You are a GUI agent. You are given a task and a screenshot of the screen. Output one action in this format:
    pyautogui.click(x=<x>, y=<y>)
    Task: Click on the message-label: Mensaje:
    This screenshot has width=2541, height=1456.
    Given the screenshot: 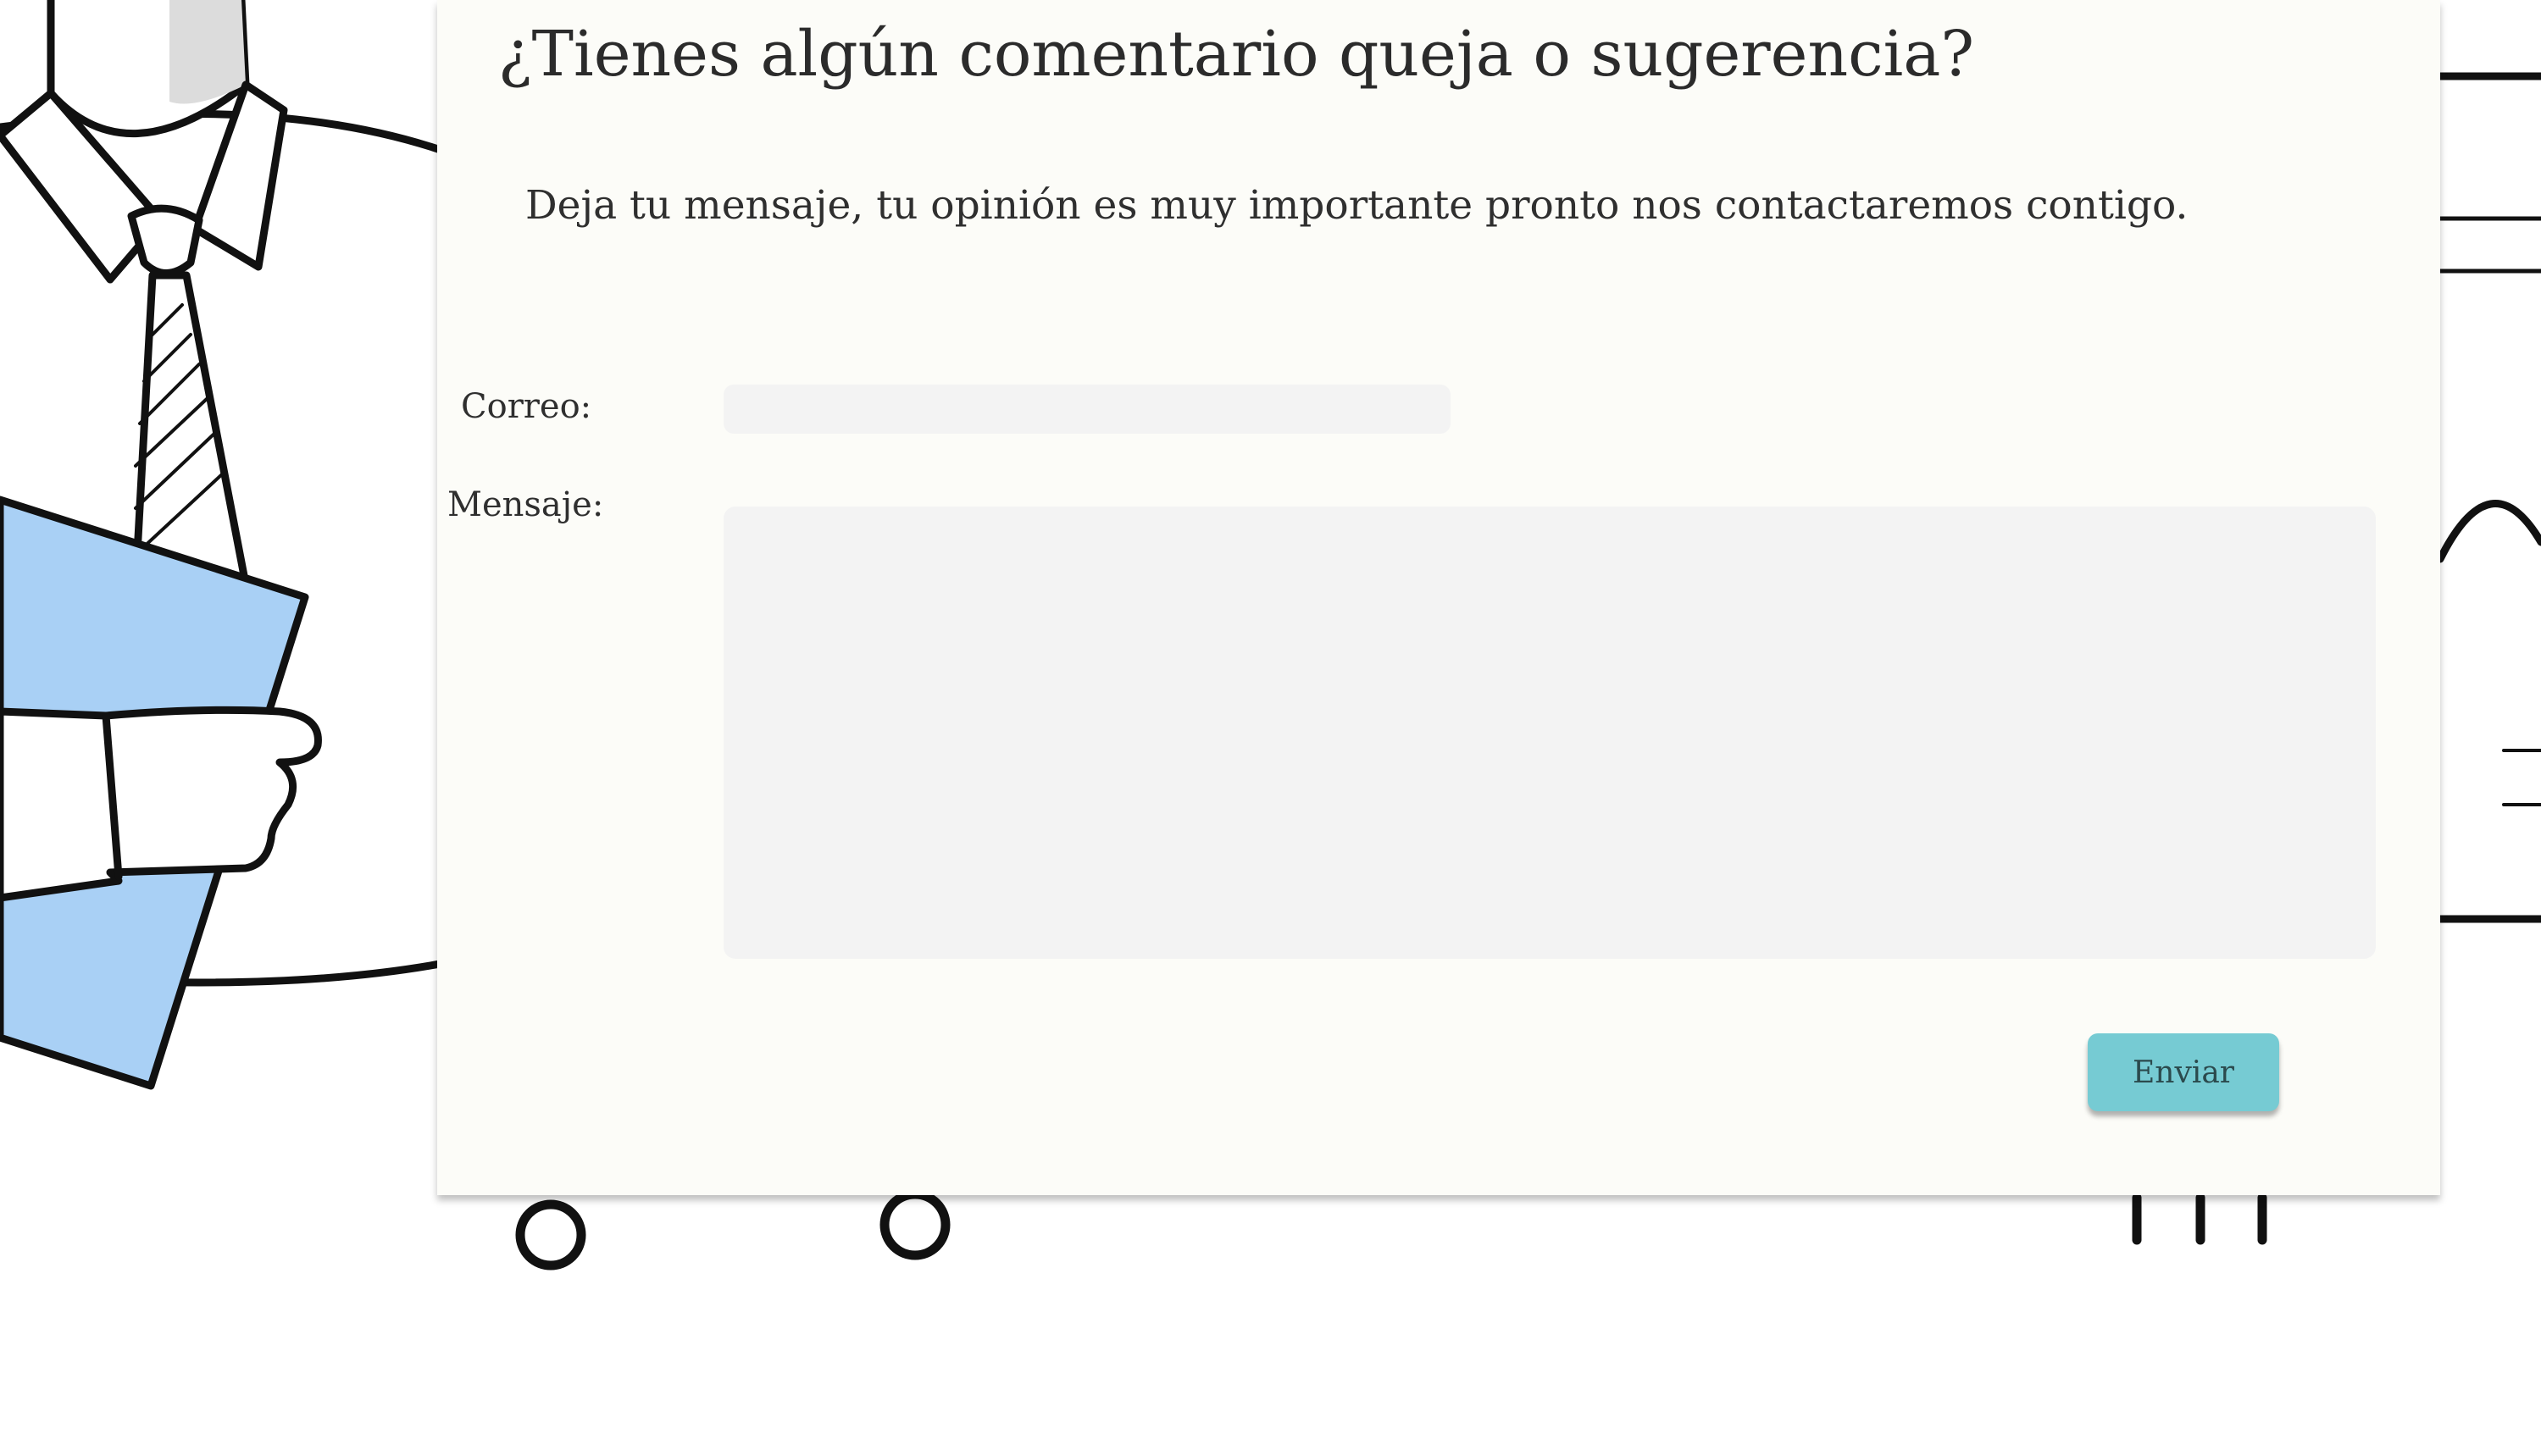 What is the action you would take?
    pyautogui.click(x=525, y=505)
    